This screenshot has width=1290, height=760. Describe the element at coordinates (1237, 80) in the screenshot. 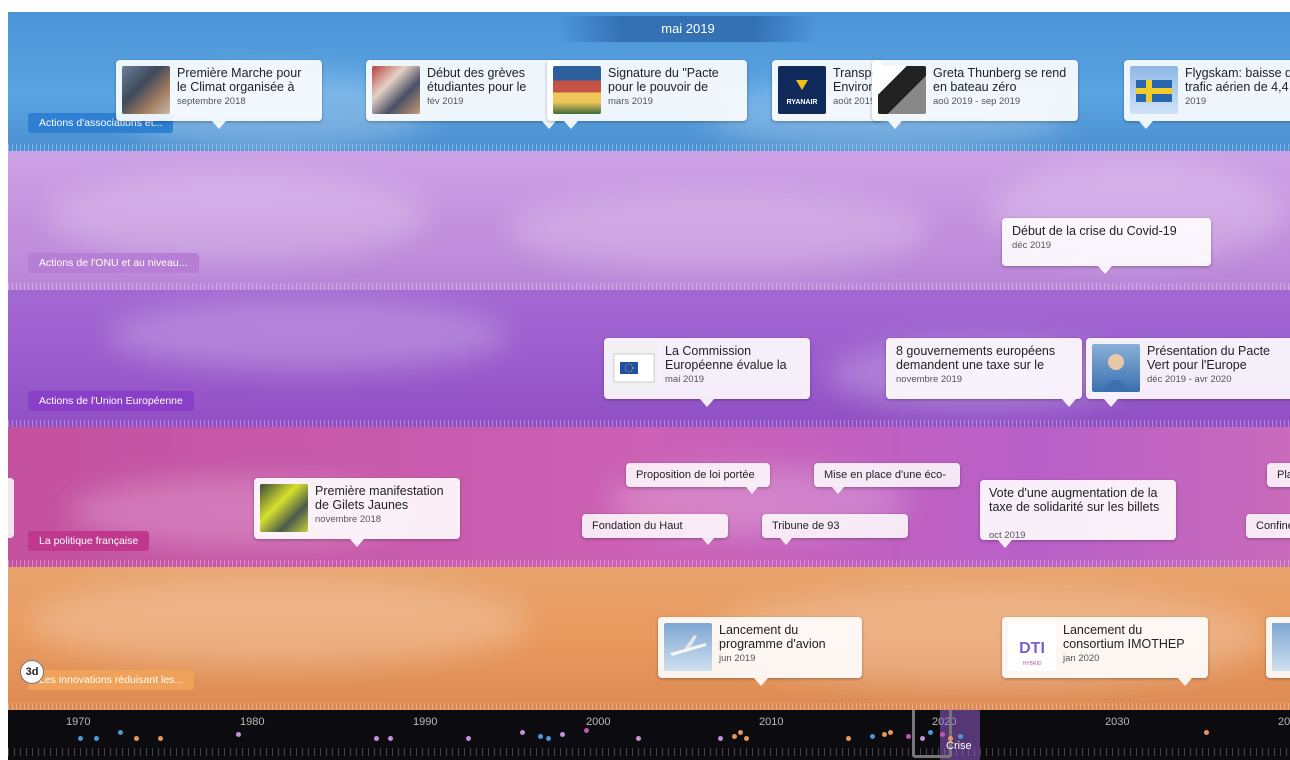

I see `event-title: Flygskam: baisse du trafic aérien de 4,4` at that location.